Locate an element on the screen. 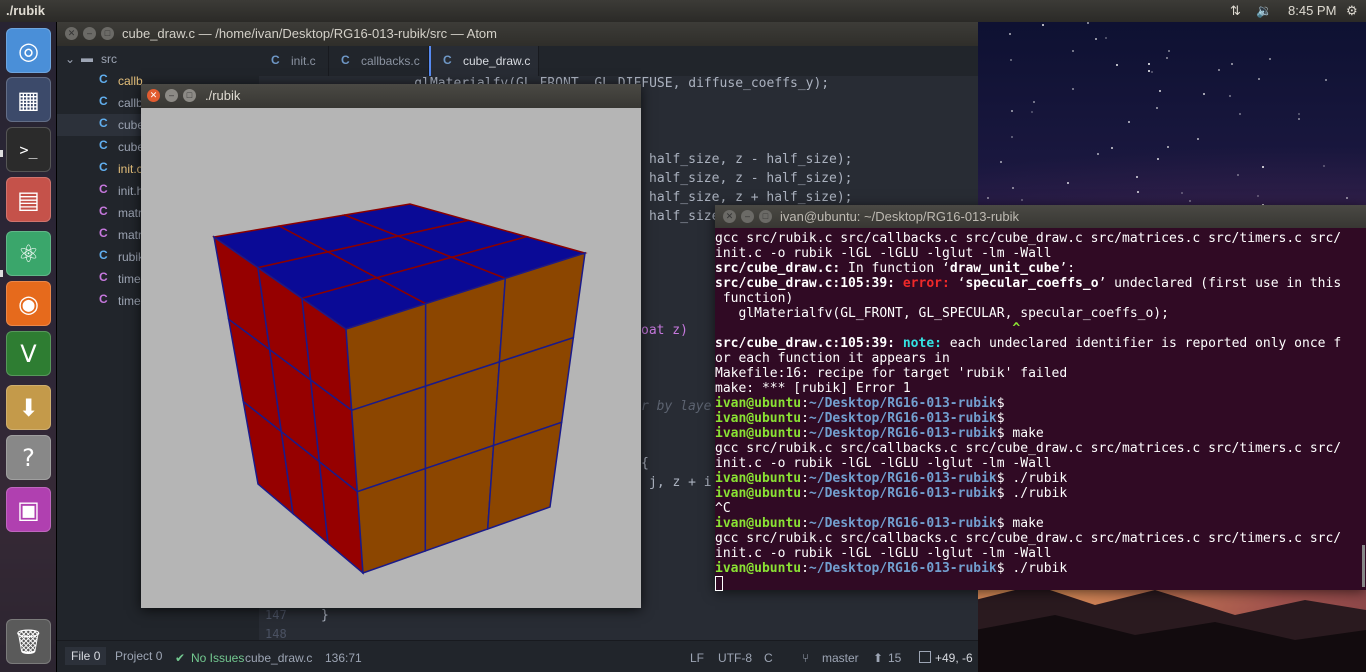  tree-file-label: callb is located at coordinates (130, 81).